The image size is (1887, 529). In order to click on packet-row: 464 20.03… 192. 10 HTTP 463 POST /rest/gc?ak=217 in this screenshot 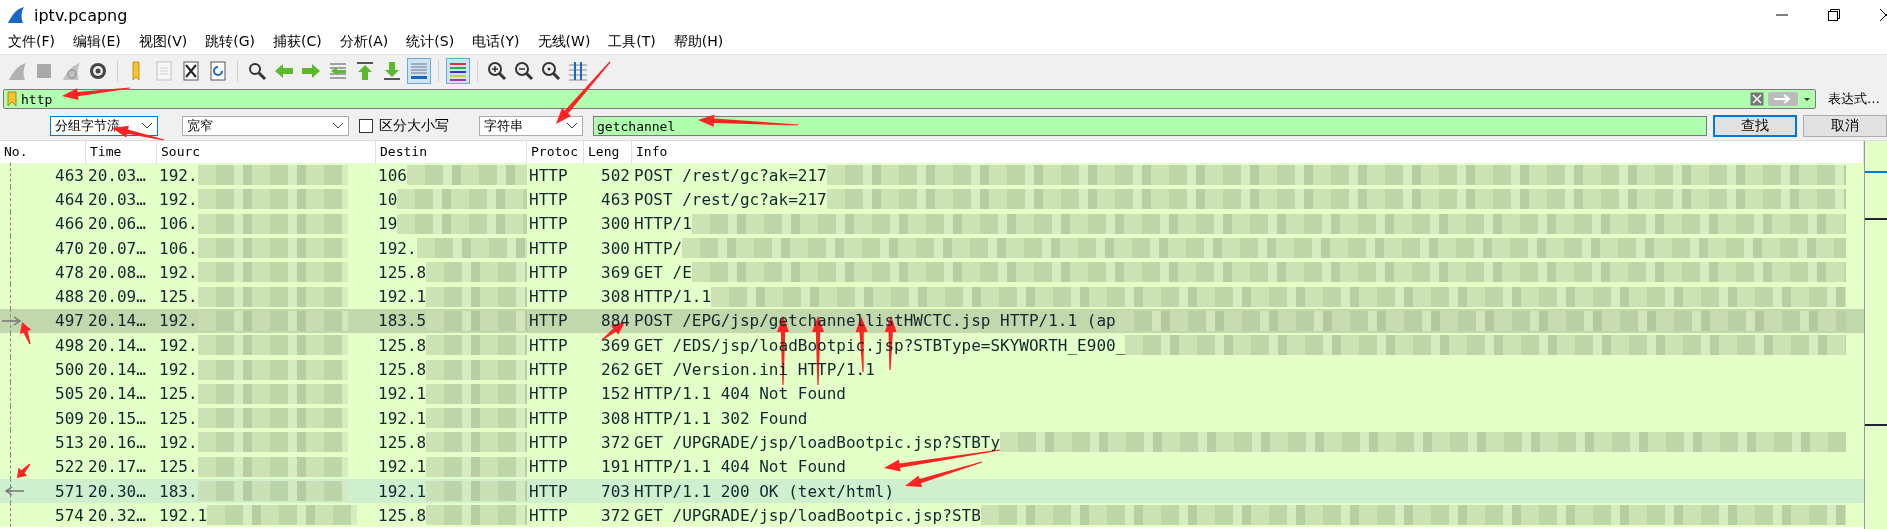, I will do `click(932, 199)`.